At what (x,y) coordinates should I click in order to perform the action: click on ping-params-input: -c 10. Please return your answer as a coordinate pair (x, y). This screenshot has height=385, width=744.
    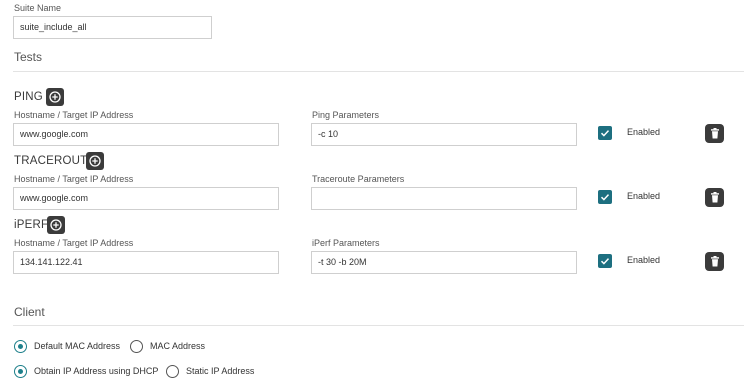
    Looking at the image, I should click on (444, 134).